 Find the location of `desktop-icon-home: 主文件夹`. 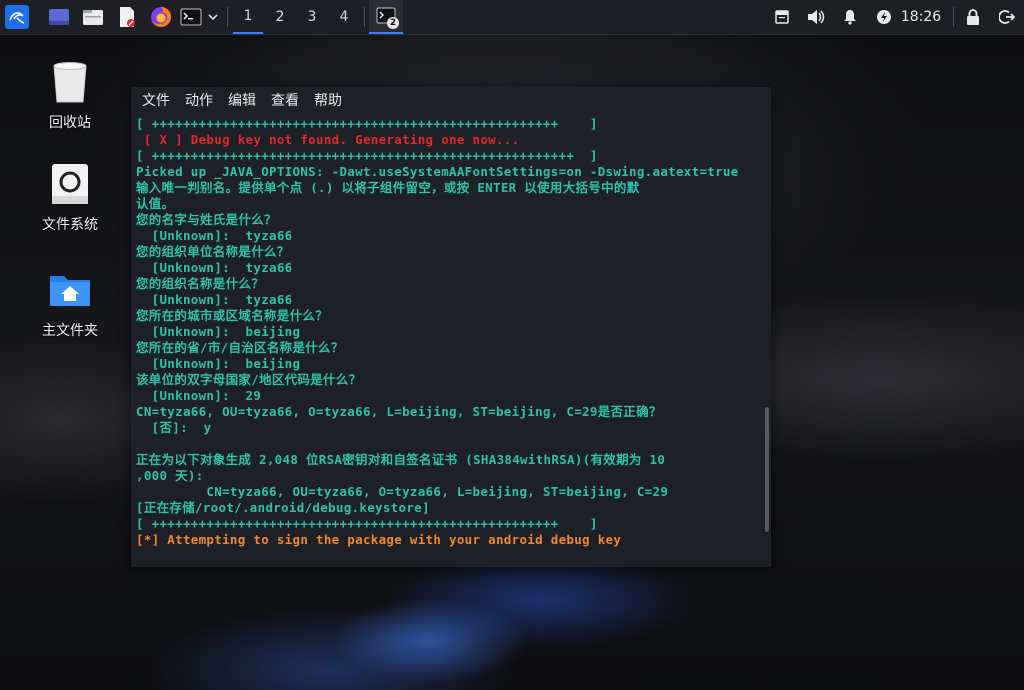

desktop-icon-home: 主文件夹 is located at coordinates (70, 303).